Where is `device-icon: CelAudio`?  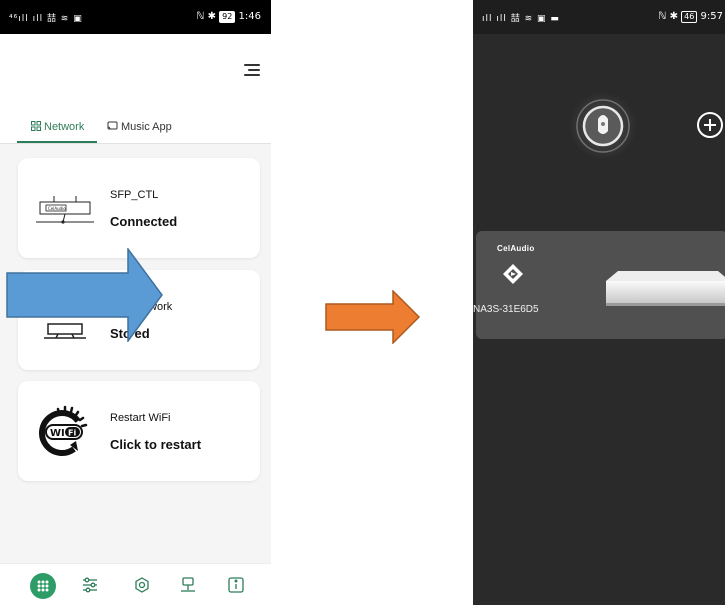
device-icon: CelAudio is located at coordinates (65, 210).